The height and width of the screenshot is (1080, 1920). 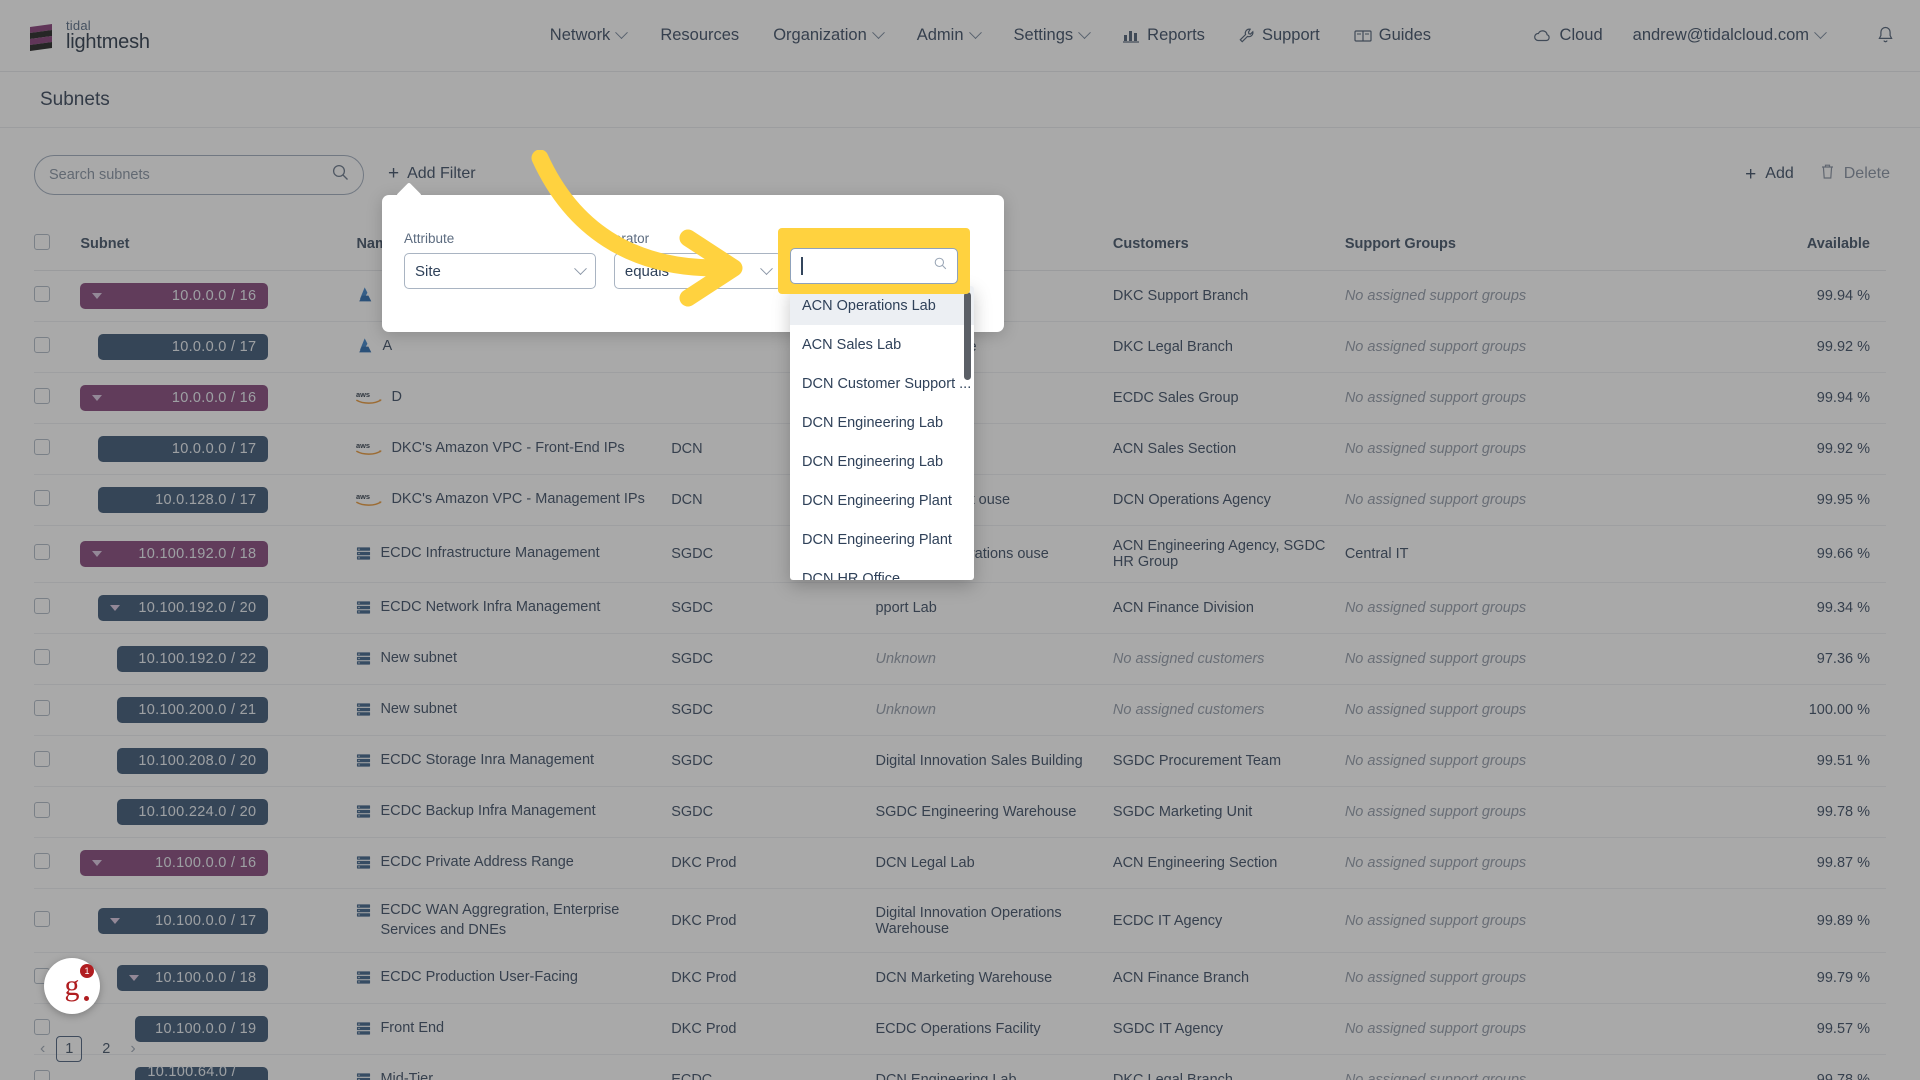 I want to click on filter-operator-field: erator equals, so click(x=697, y=260).